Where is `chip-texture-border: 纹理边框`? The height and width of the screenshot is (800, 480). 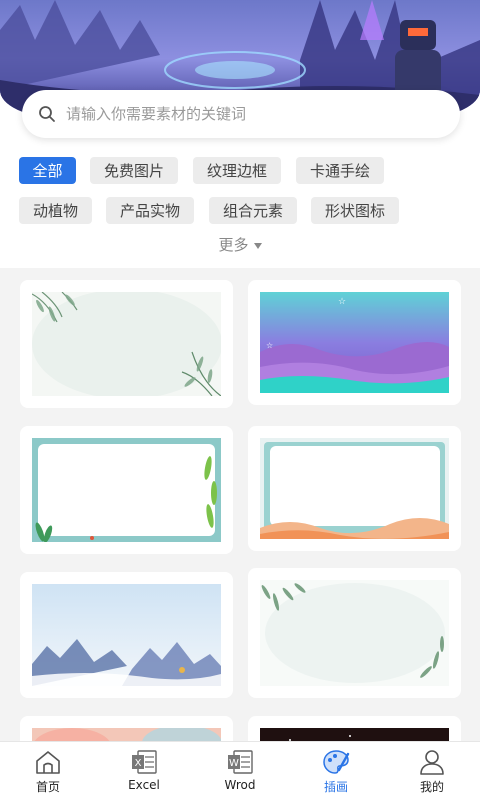
chip-texture-border: 纹理边框 is located at coordinates (237, 170).